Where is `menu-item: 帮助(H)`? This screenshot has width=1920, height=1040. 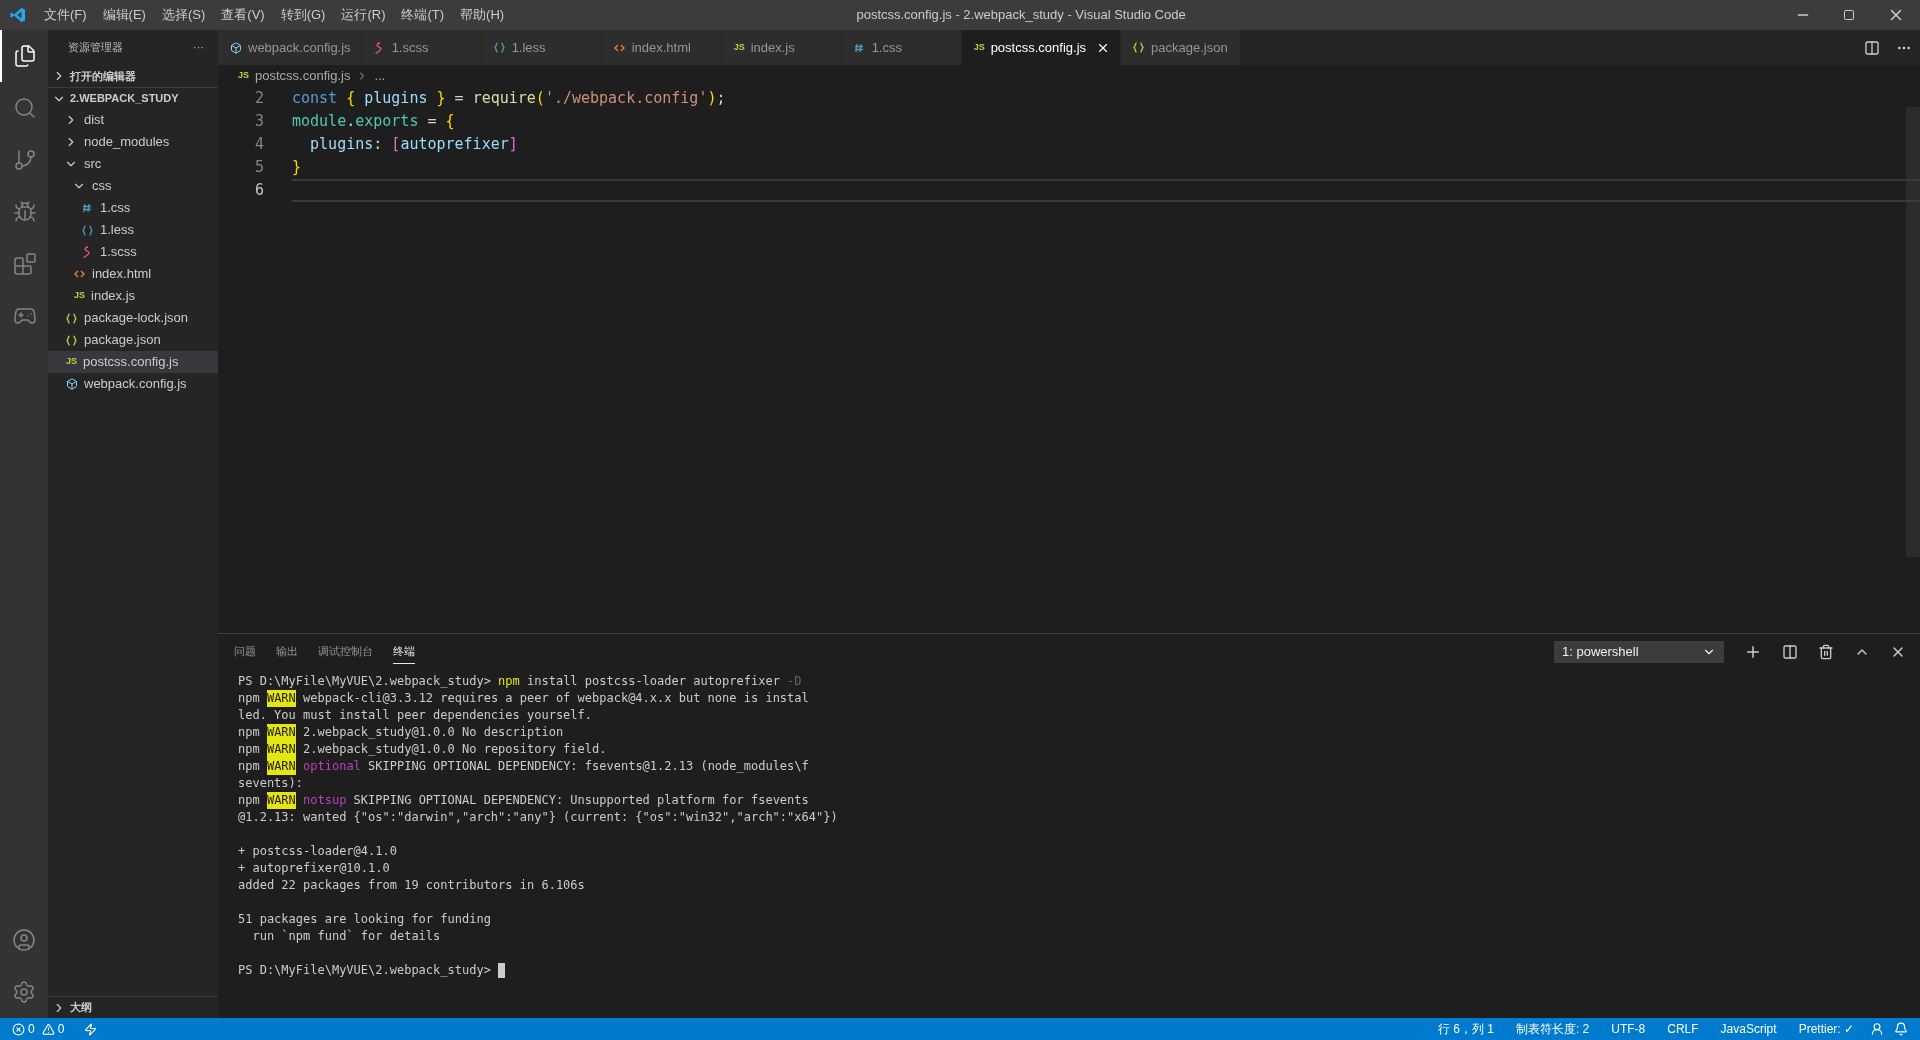 menu-item: 帮助(H) is located at coordinates (482, 15).